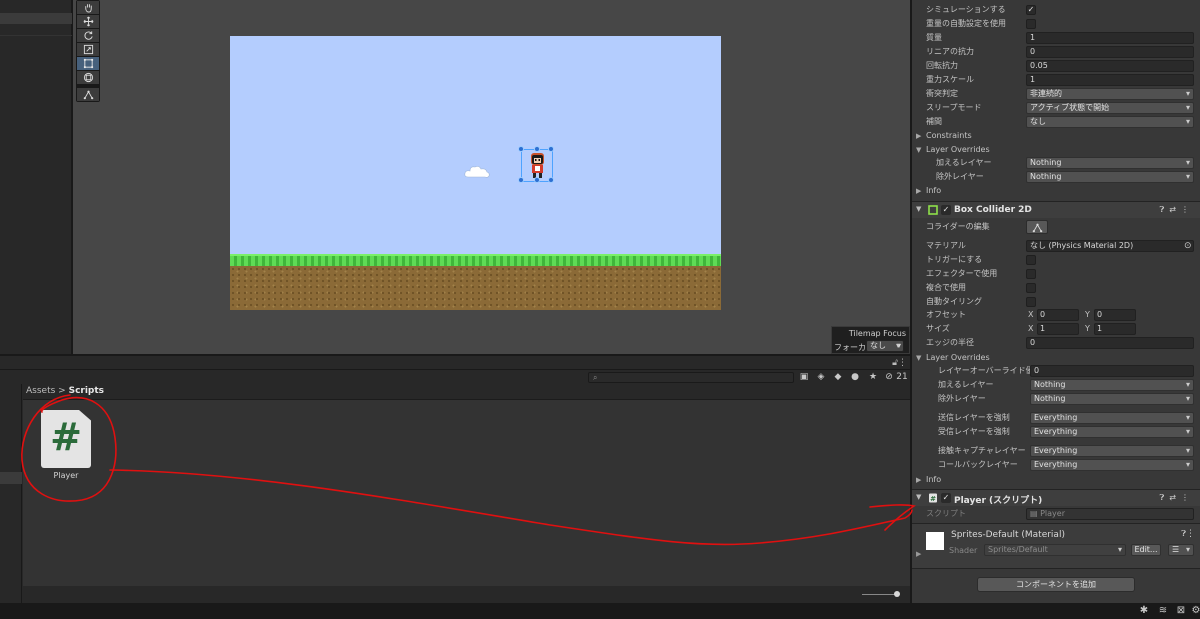  Describe the element at coordinates (1110, 163) in the screenshot. I see `include-layers-dropdown: Nothing` at that location.